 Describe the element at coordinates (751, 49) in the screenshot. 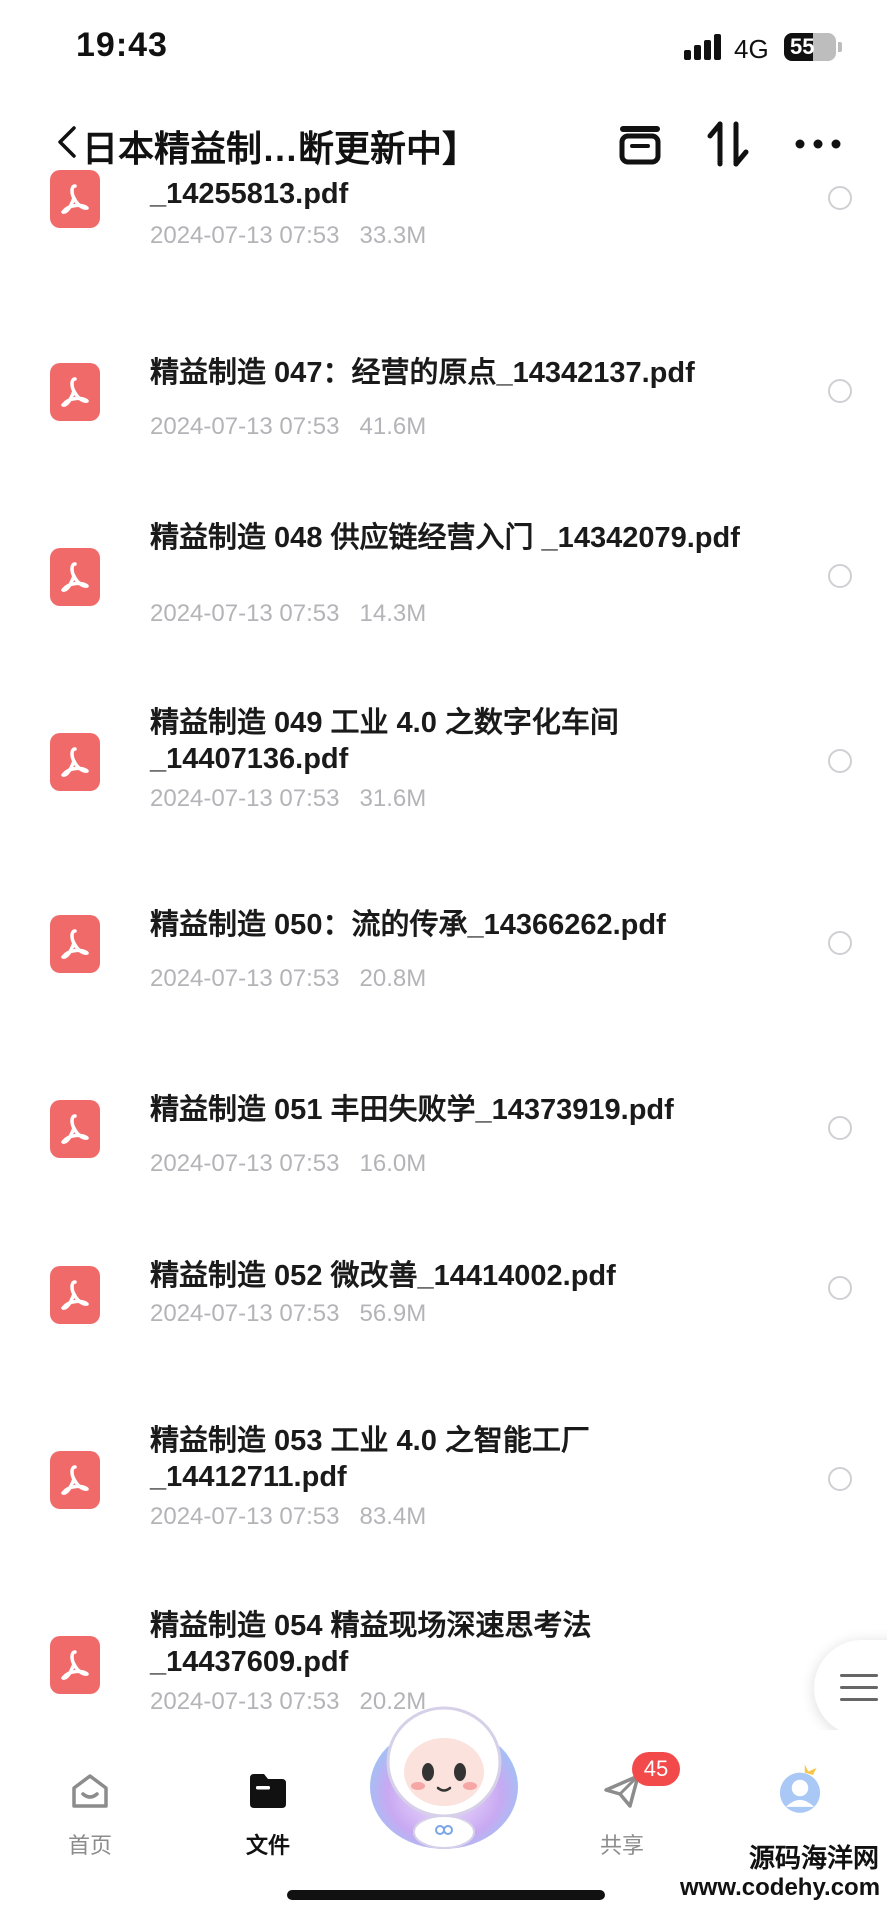

I see `network-type: 4G` at that location.